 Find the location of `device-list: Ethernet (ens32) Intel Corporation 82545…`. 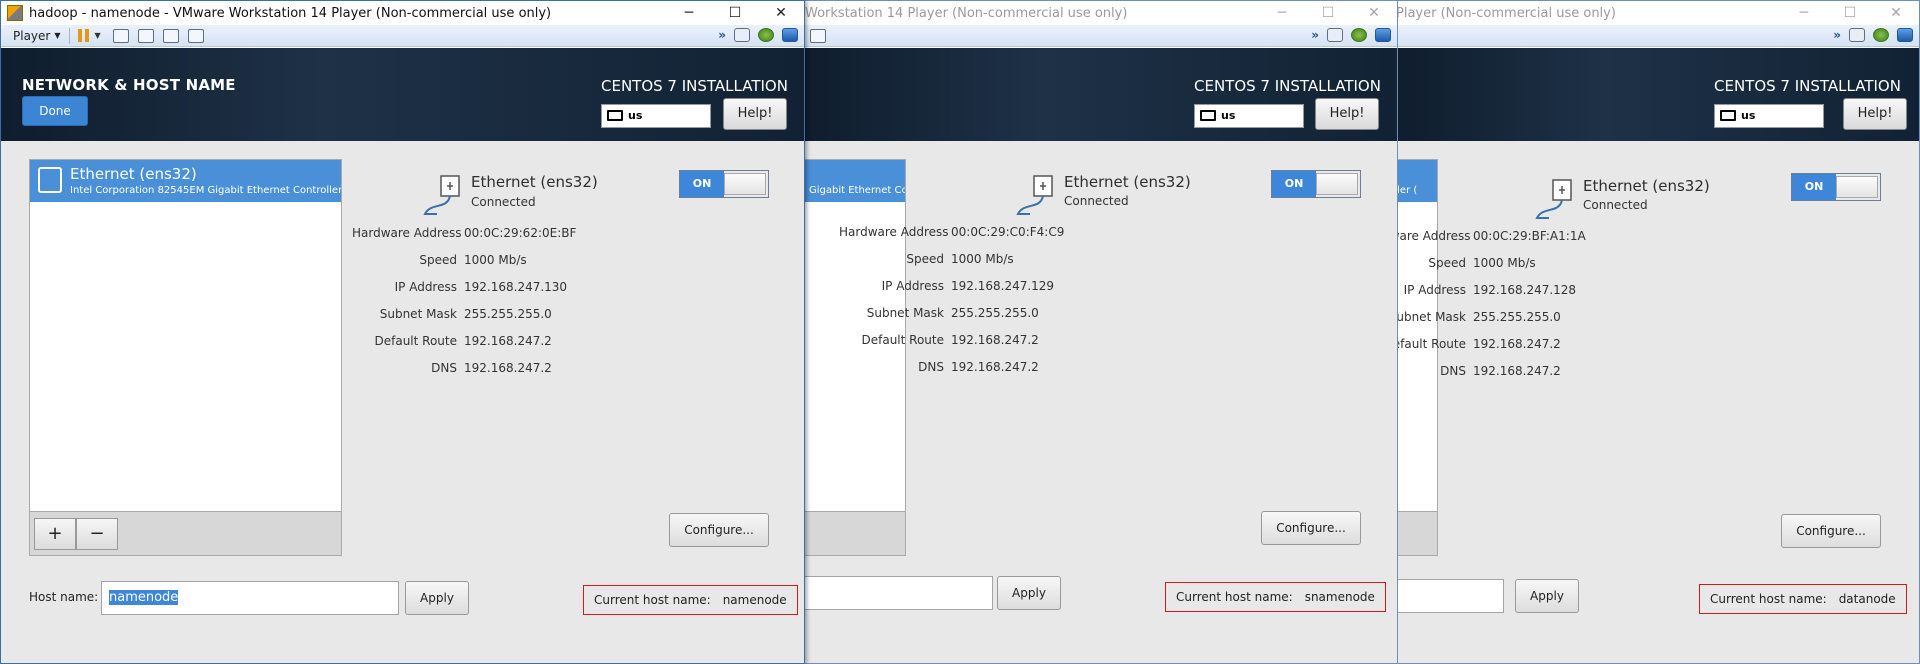

device-list: Ethernet (ens32) Intel Corporation 82545… is located at coordinates (185, 357).